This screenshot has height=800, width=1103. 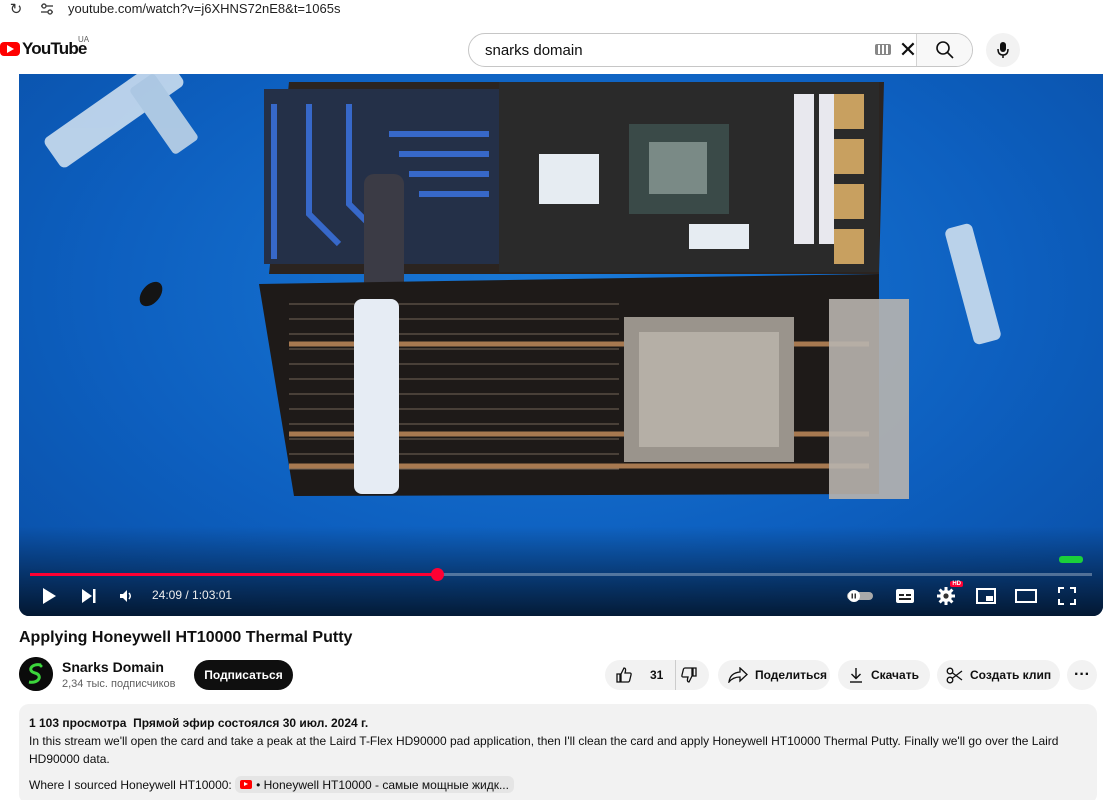 I want to click on thumb-down-icon, so click(x=689, y=675).